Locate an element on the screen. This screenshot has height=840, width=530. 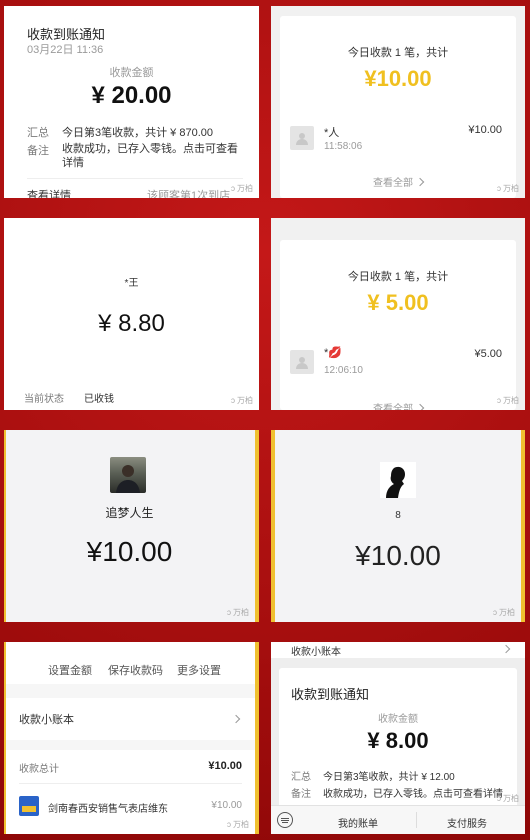
total-value: ¥10.00 is located at coordinates (225, 766).